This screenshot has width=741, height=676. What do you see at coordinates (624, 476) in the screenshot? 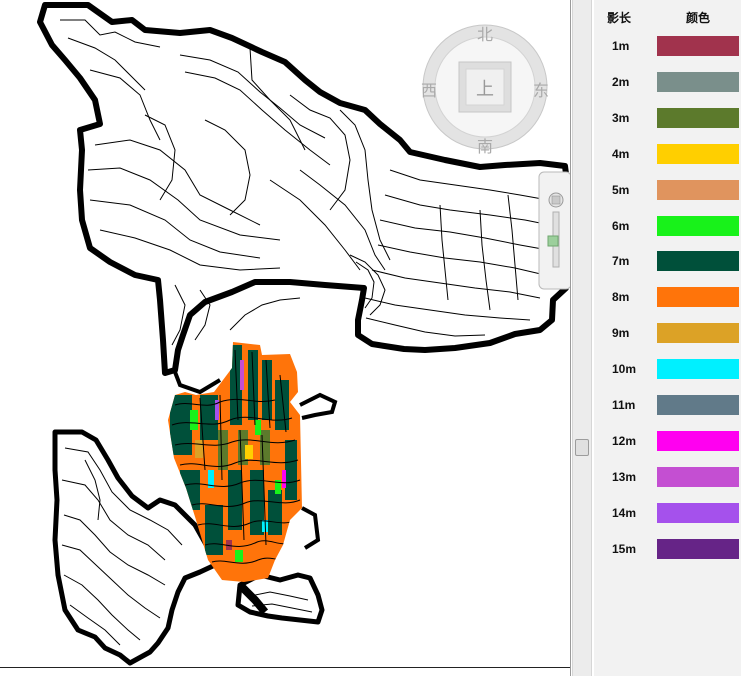
I see `legend-item-label: 13m` at bounding box center [624, 476].